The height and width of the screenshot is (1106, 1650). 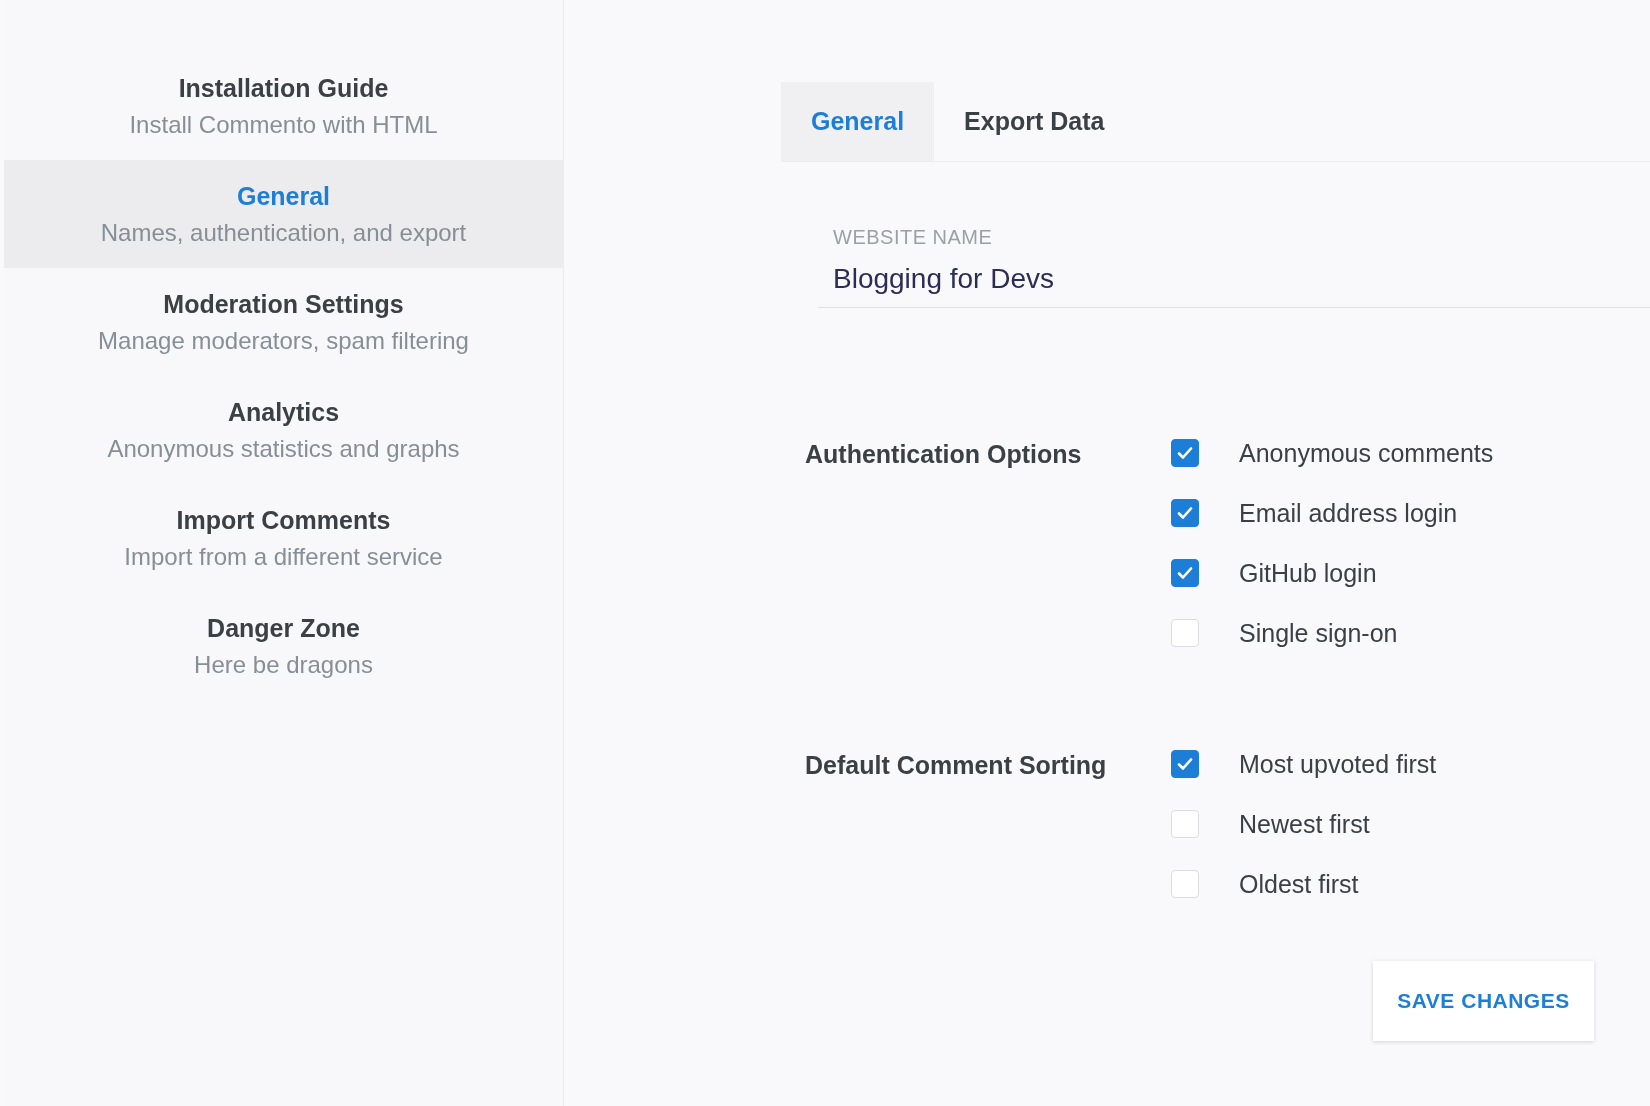 What do you see at coordinates (913, 237) in the screenshot?
I see `field-label: WEBSITE NAME` at bounding box center [913, 237].